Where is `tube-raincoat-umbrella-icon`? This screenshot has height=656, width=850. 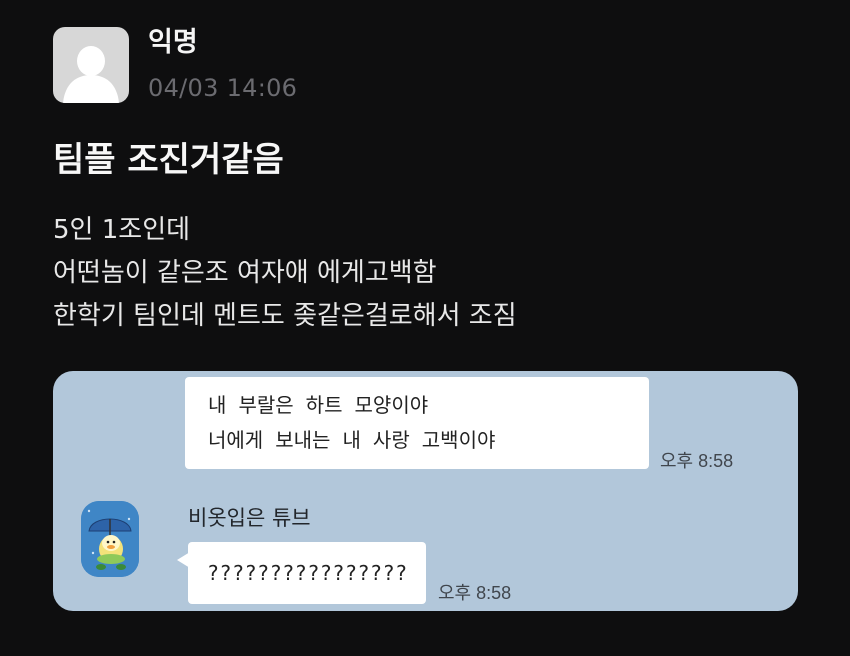
tube-raincoat-umbrella-icon is located at coordinates (110, 539).